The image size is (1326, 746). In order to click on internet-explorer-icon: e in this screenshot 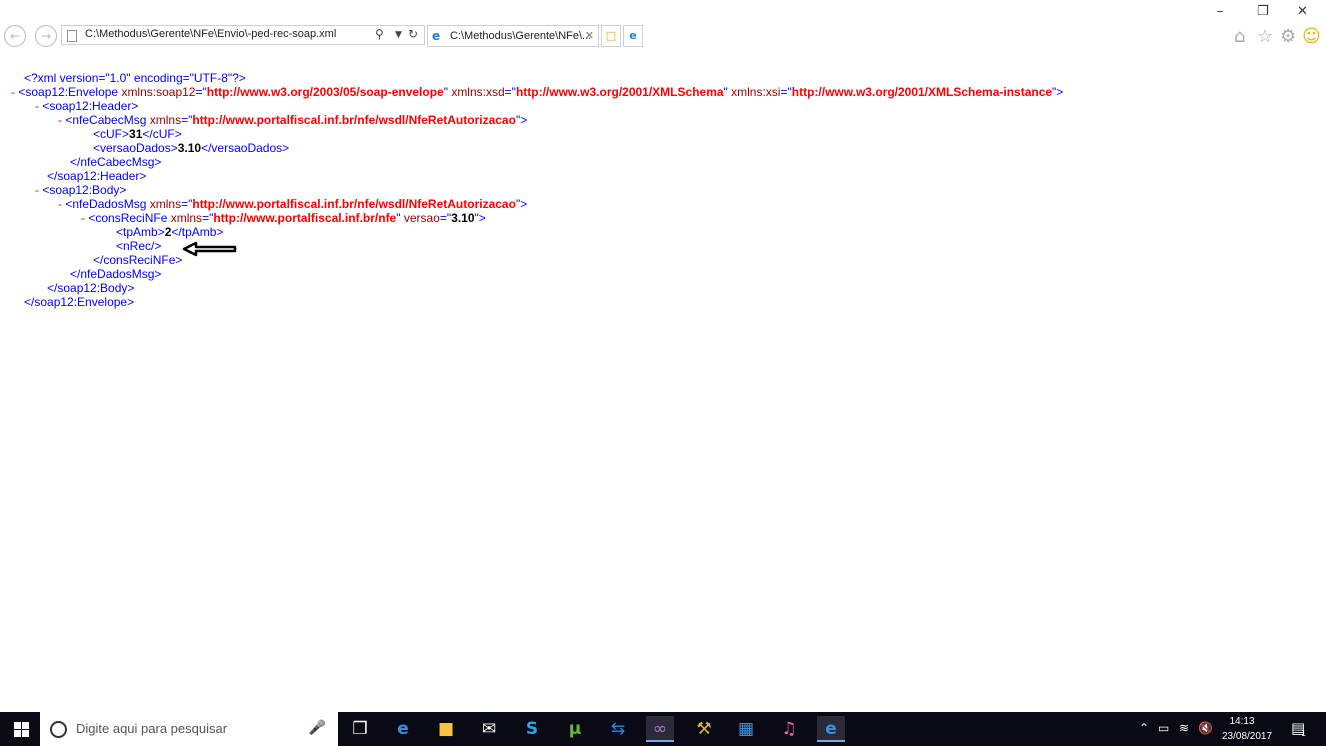, I will do `click(831, 729)`.